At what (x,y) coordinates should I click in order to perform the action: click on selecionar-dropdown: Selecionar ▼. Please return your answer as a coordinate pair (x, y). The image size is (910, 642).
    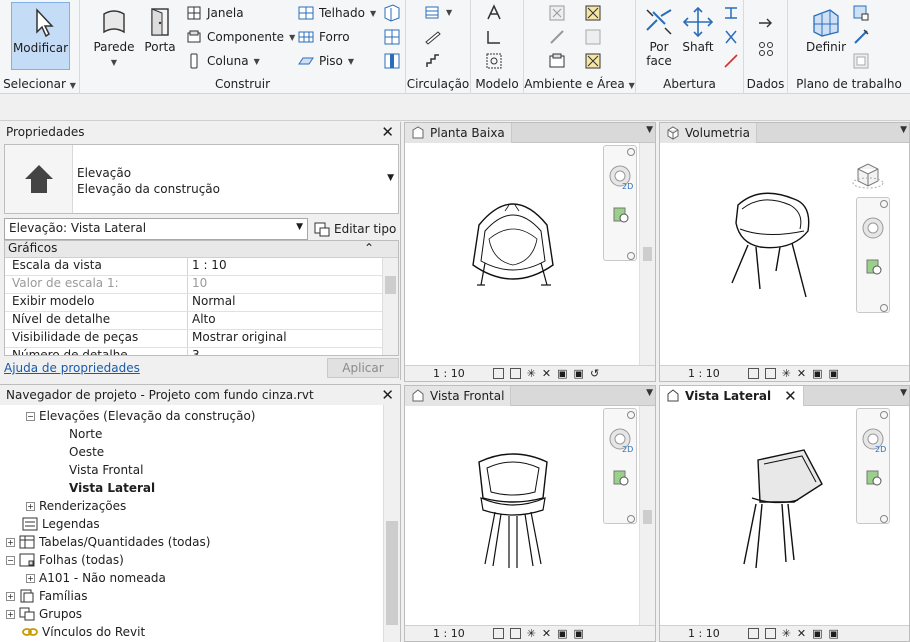
    Looking at the image, I should click on (39, 84).